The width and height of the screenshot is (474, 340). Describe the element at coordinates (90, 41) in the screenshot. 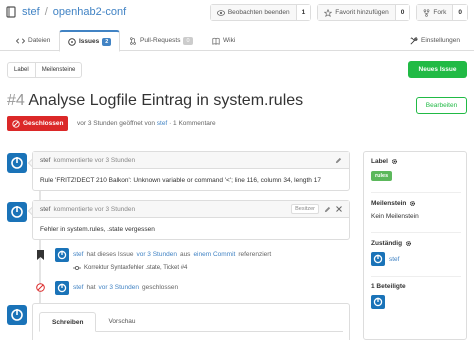

I see `tab-issues: Issues 2` at that location.